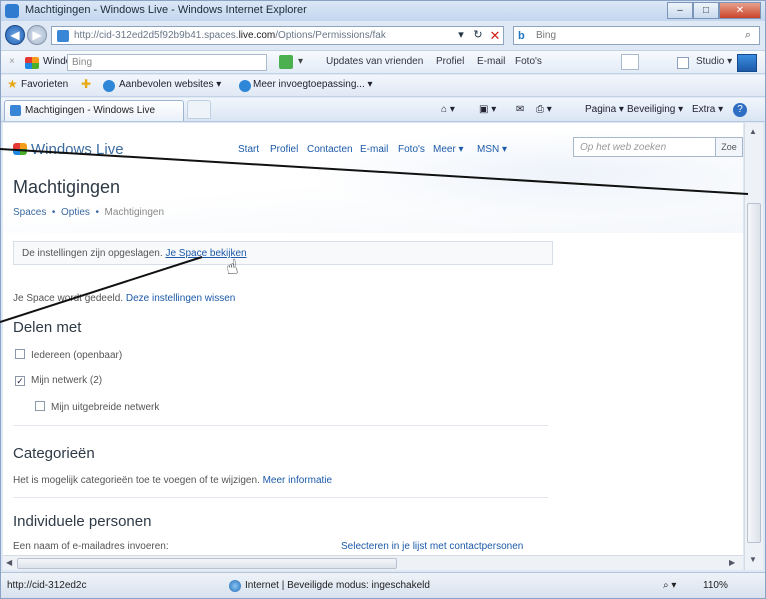 This screenshot has height=599, width=766. I want to click on status-url: http://cid-312ed2c, so click(47, 585).